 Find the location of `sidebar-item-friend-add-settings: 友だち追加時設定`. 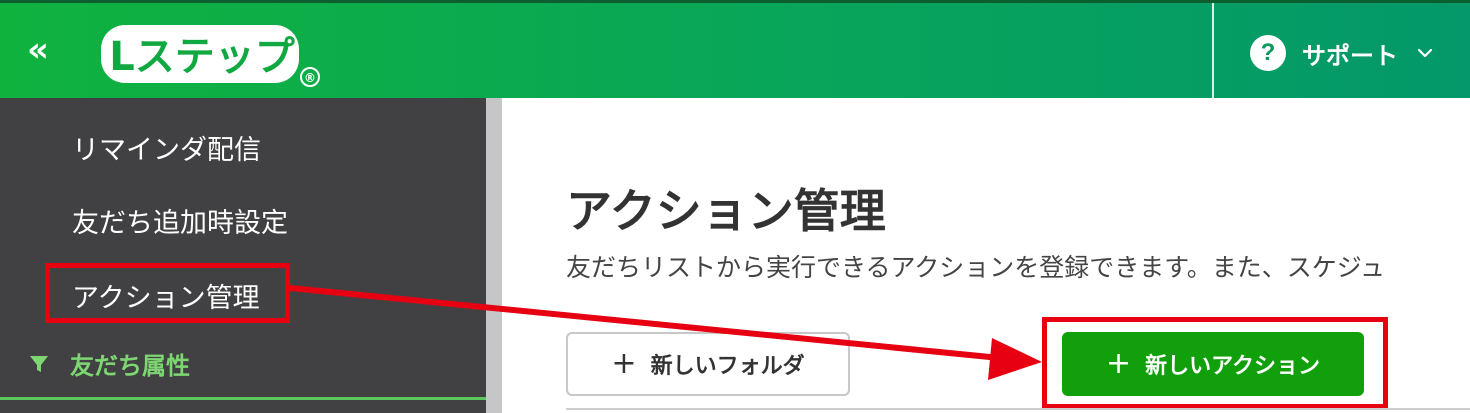

sidebar-item-friend-add-settings: 友だち追加時設定 is located at coordinates (180, 220).